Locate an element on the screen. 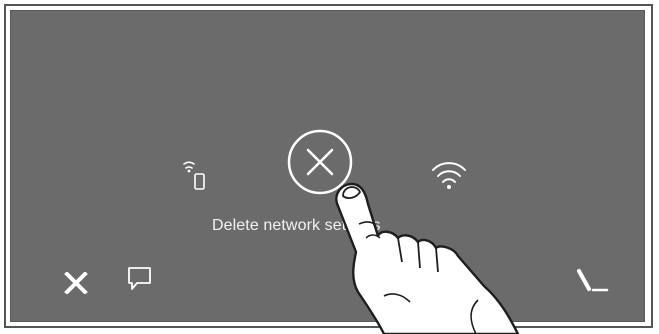 The image size is (659, 334). edit-button is located at coordinates (593, 282).